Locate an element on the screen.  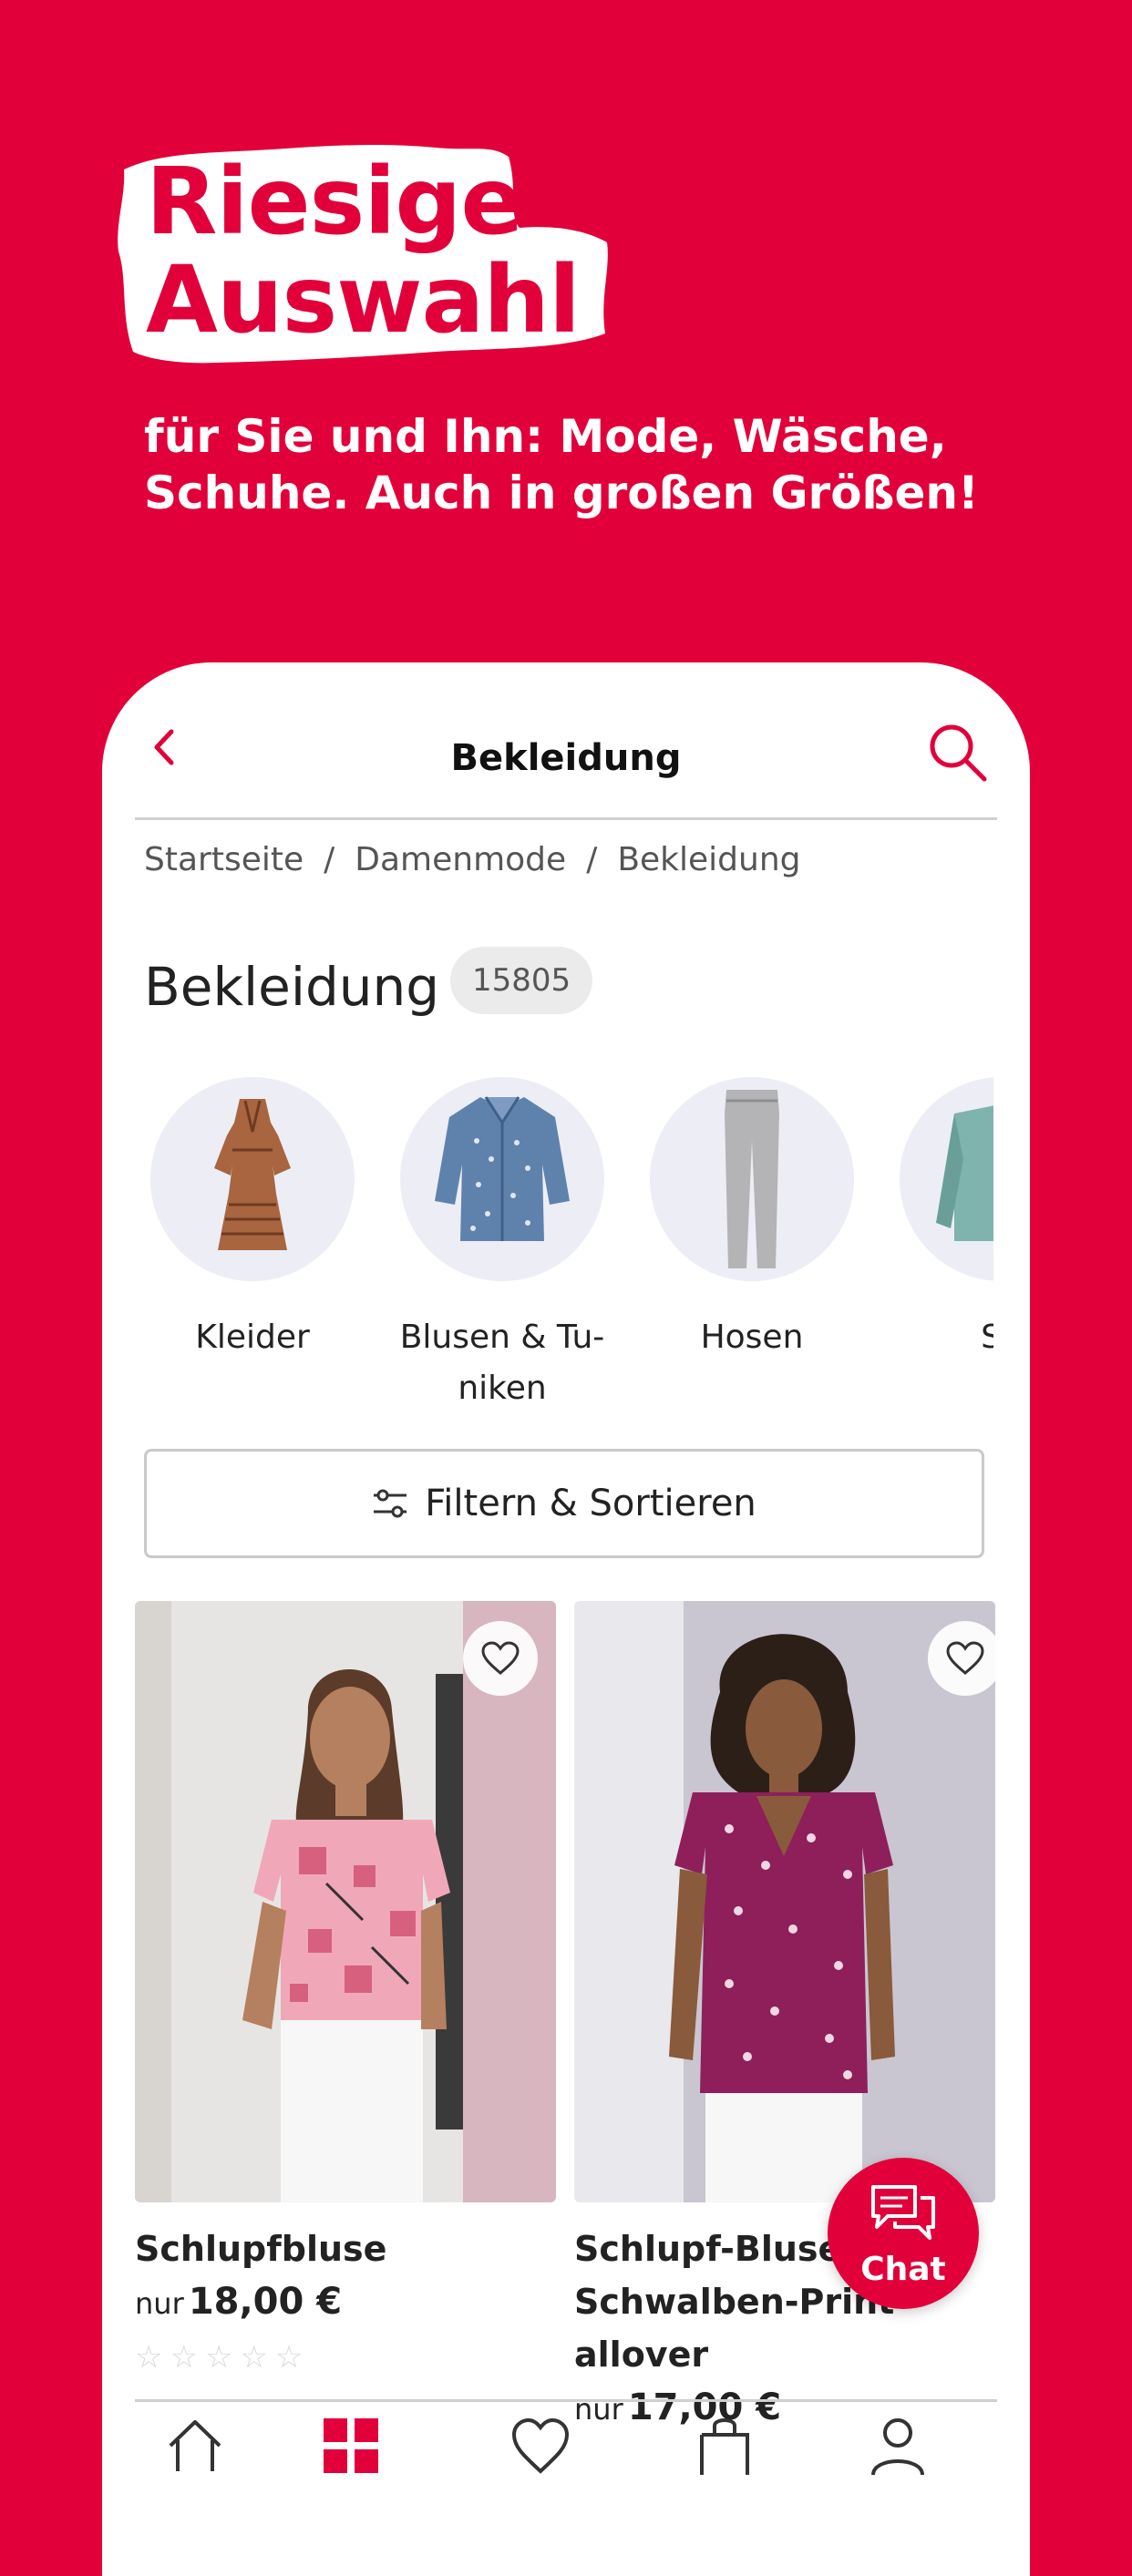
category-label: Blusen & Tu- niken is located at coordinates (502, 1363).